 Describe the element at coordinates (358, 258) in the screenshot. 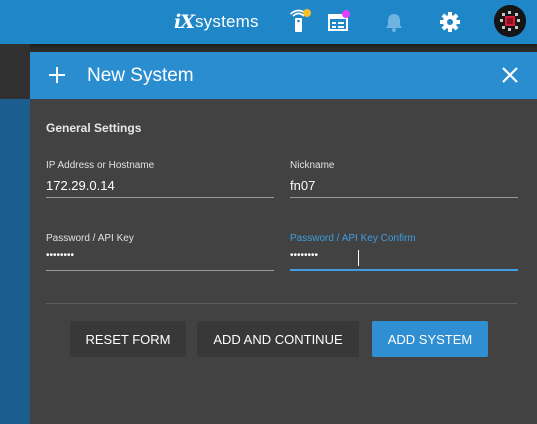

I see `text-cursor` at that location.